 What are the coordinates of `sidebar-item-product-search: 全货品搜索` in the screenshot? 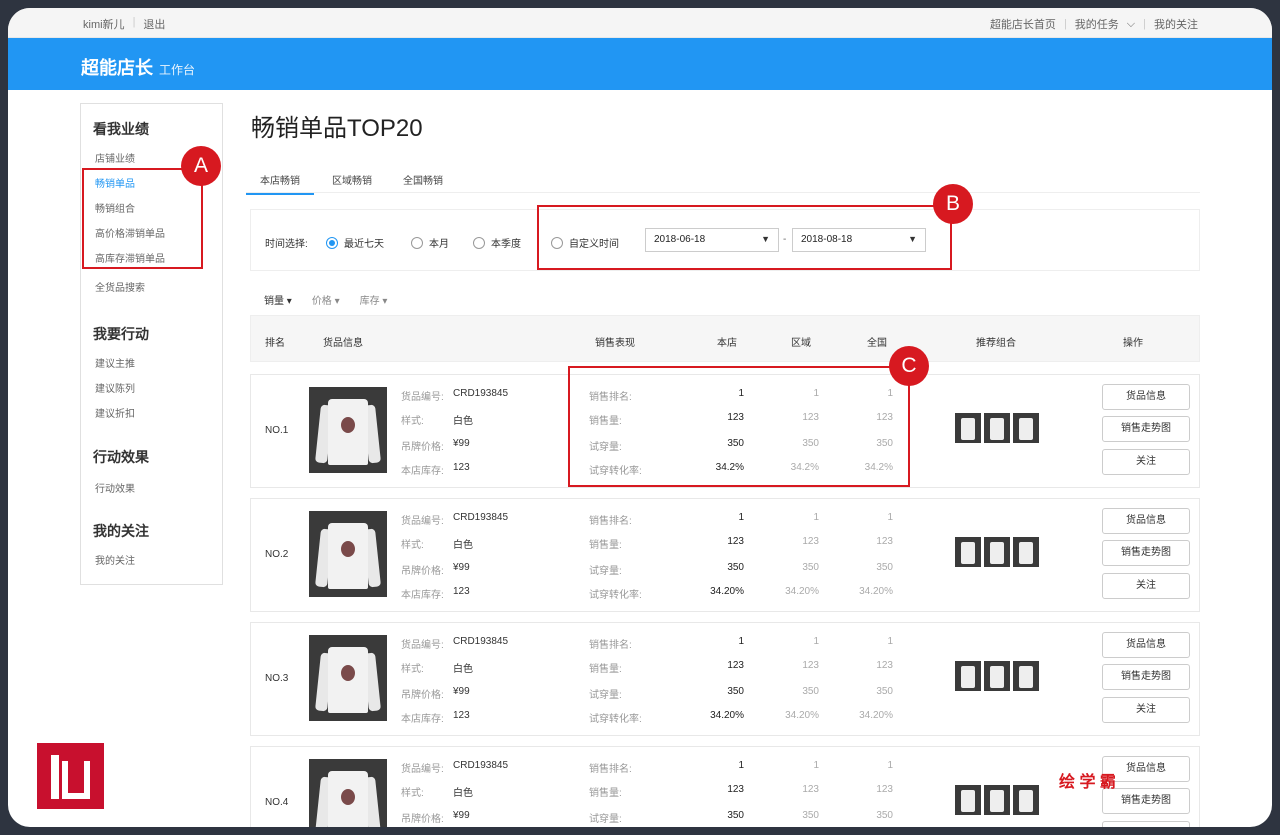 It's located at (120, 286).